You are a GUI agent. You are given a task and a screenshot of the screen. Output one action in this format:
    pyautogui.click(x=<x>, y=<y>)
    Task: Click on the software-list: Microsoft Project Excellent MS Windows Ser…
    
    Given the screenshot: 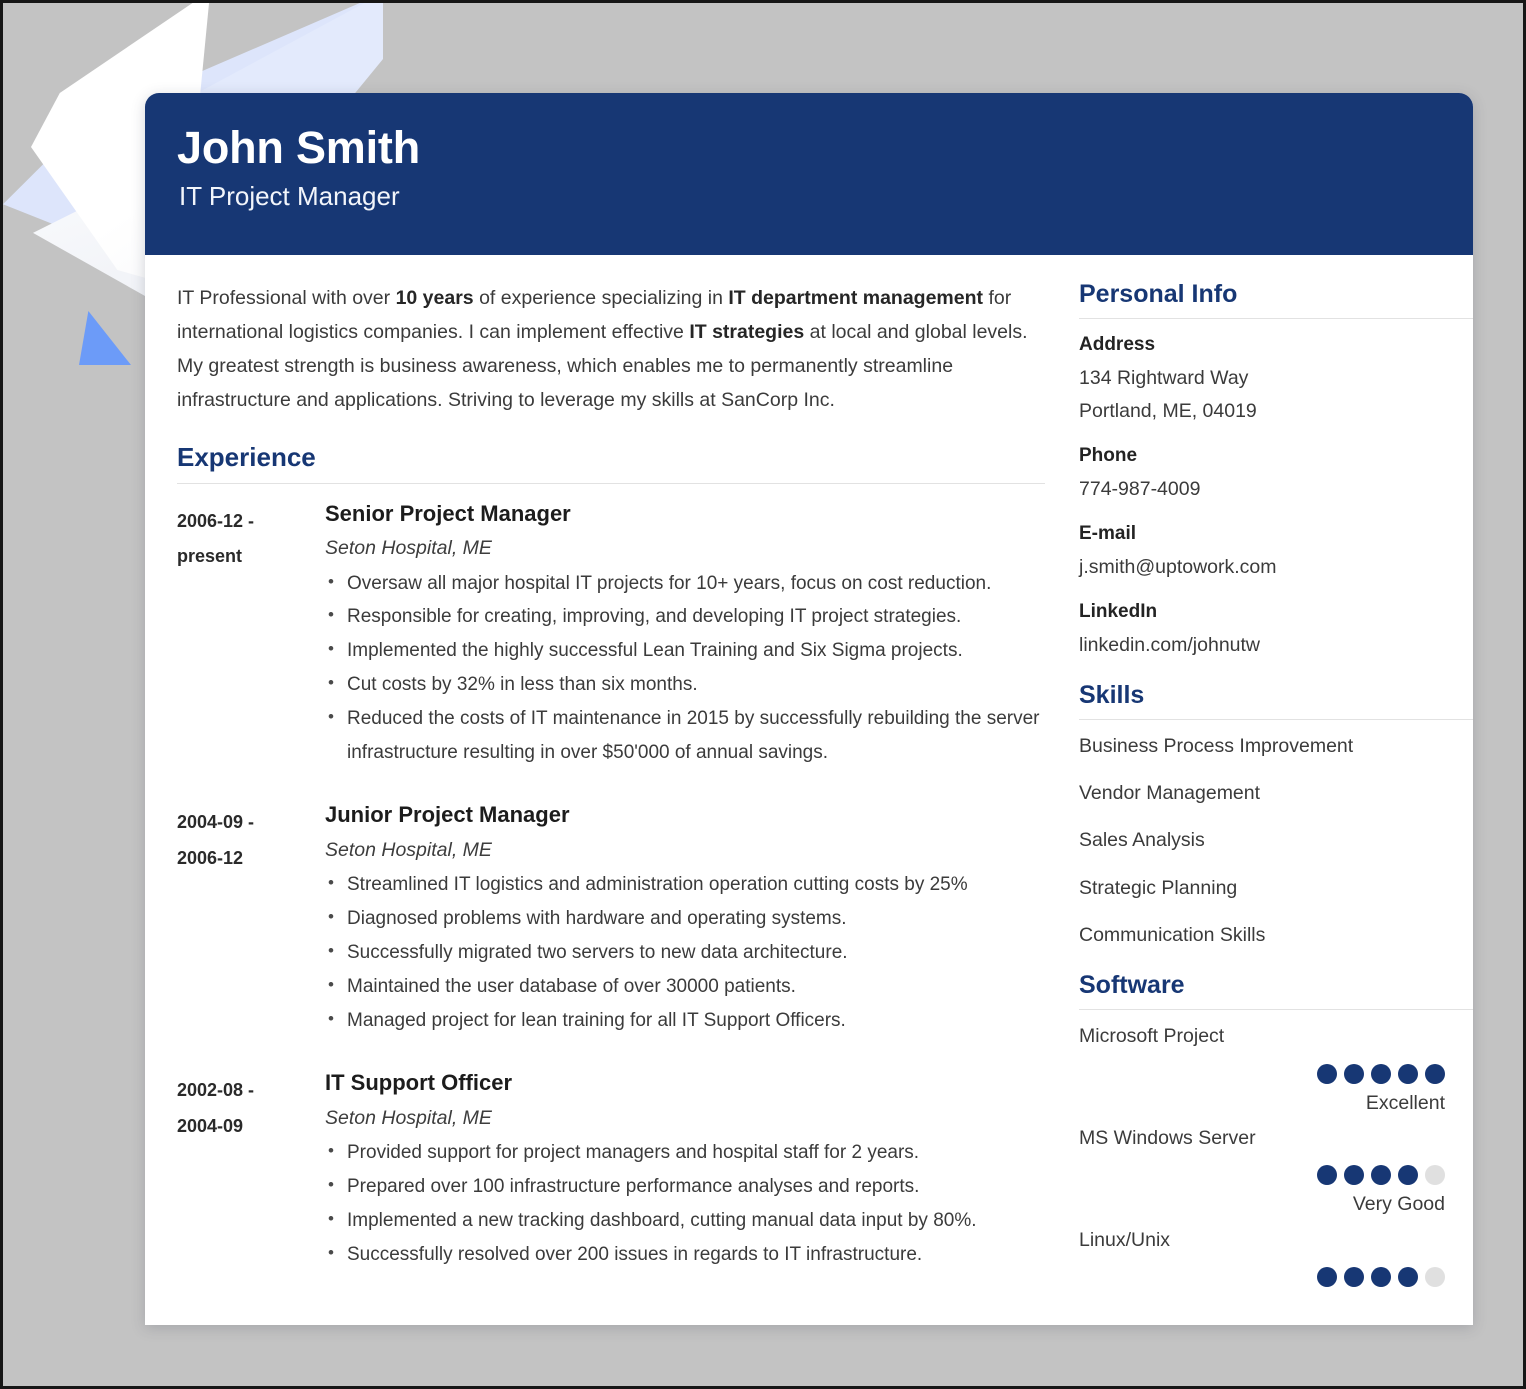 What is the action you would take?
    pyautogui.click(x=1276, y=1156)
    